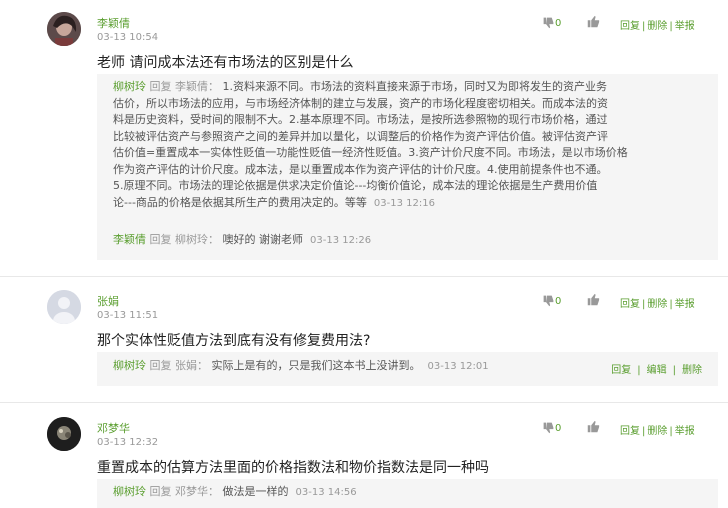 Image resolution: width=728 pixels, height=508 pixels. Describe the element at coordinates (128, 442) in the screenshot. I see `post-time: 03-13 12:32` at that location.